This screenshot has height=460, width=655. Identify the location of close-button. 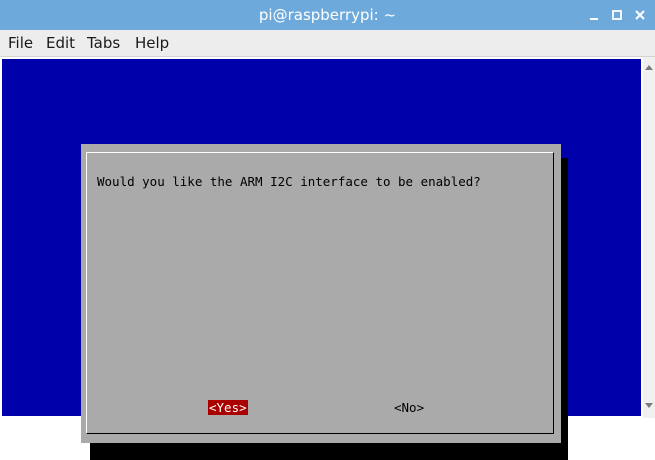
(640, 15).